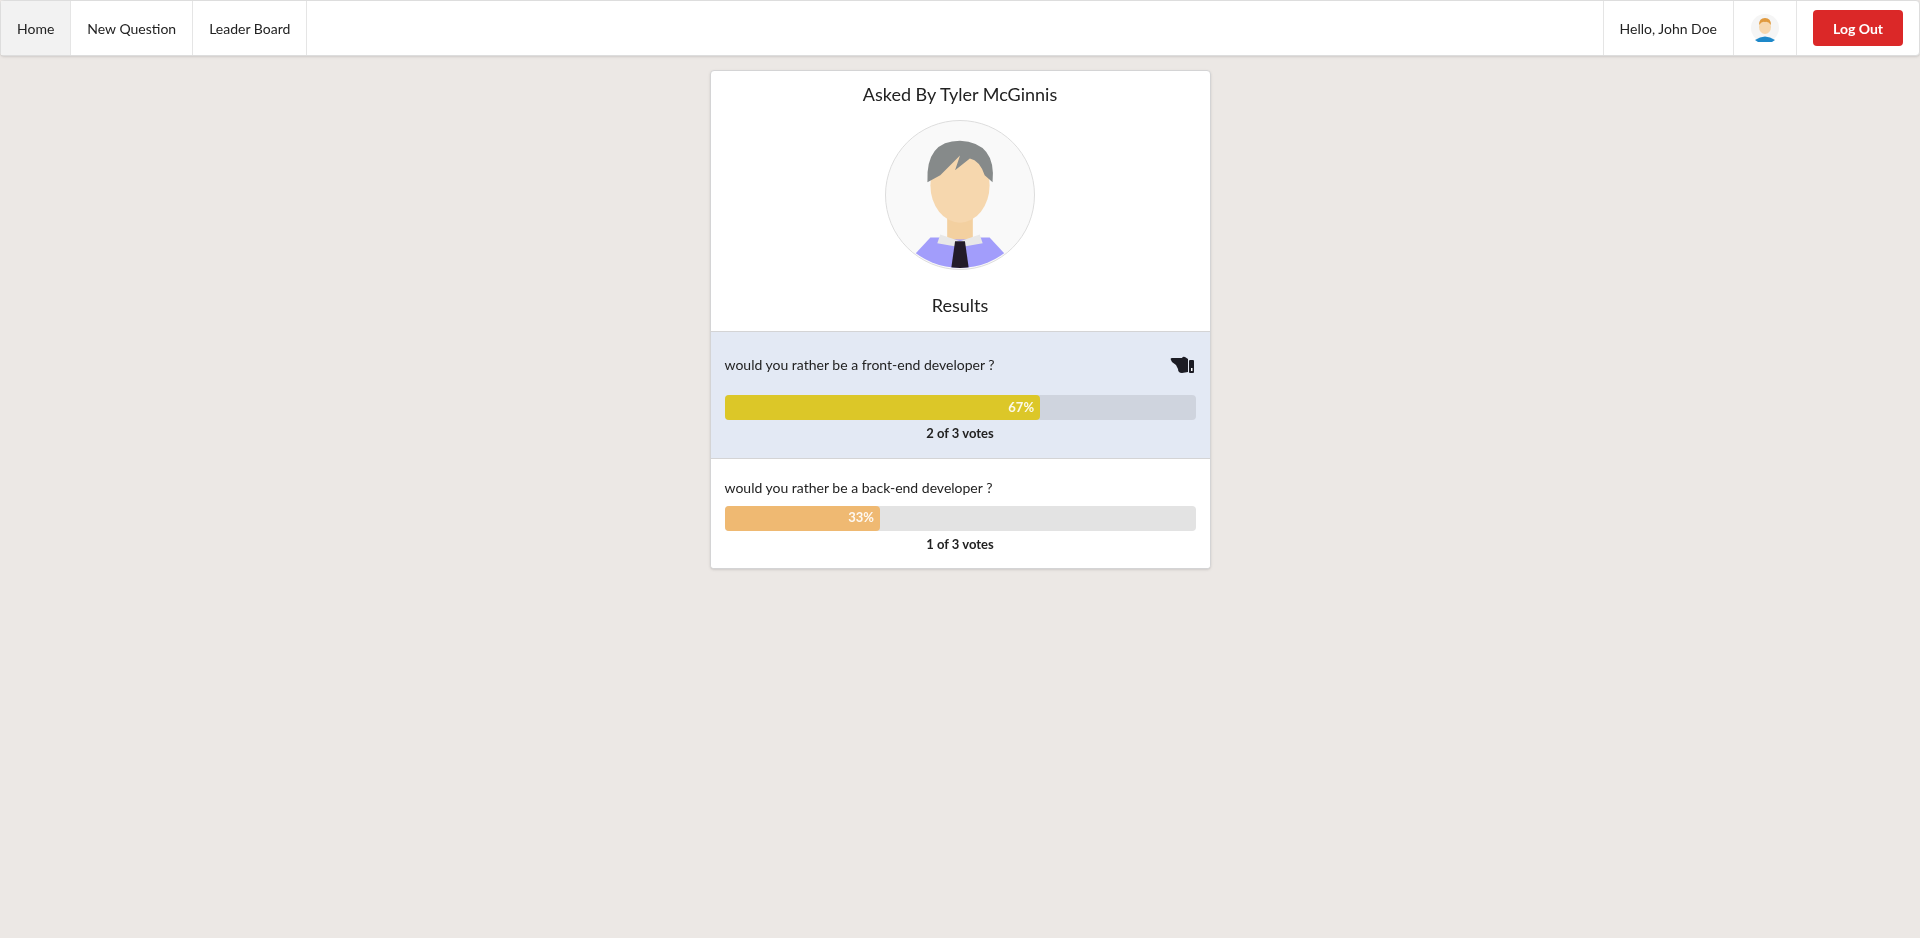  What do you see at coordinates (1021, 407) in the screenshot?
I see `percent-label: 67%` at bounding box center [1021, 407].